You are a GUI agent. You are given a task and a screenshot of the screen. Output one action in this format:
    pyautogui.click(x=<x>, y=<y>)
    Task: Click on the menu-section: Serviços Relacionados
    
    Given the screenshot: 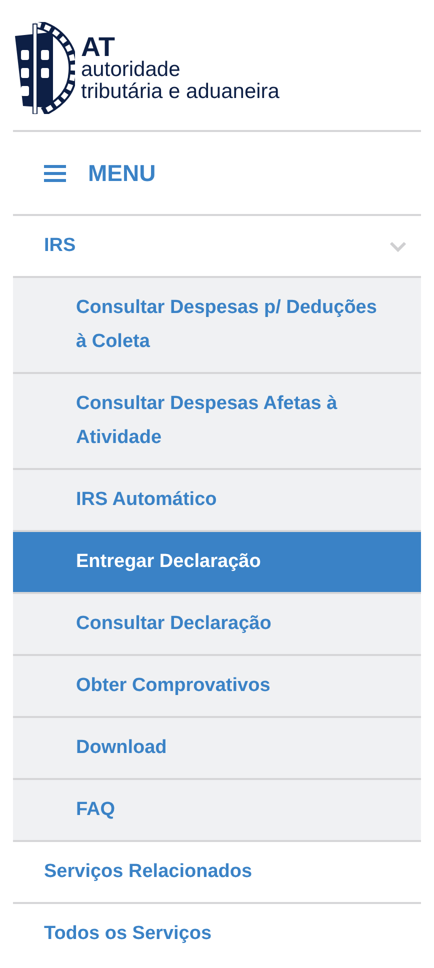 What is the action you would take?
    pyautogui.click(x=217, y=872)
    